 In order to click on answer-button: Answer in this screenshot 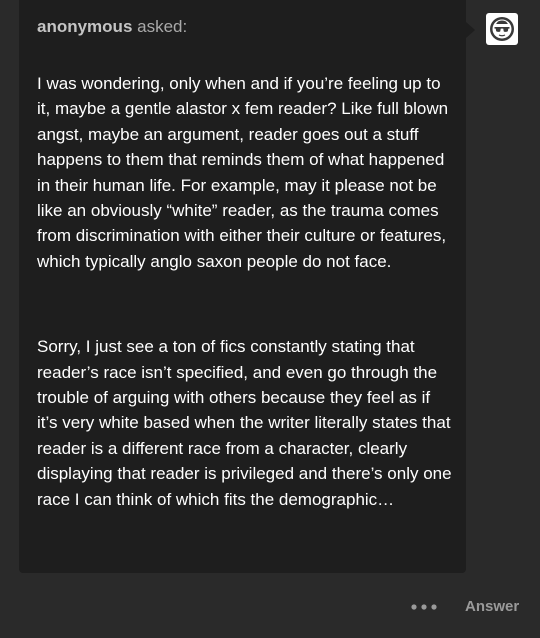, I will do `click(492, 606)`.